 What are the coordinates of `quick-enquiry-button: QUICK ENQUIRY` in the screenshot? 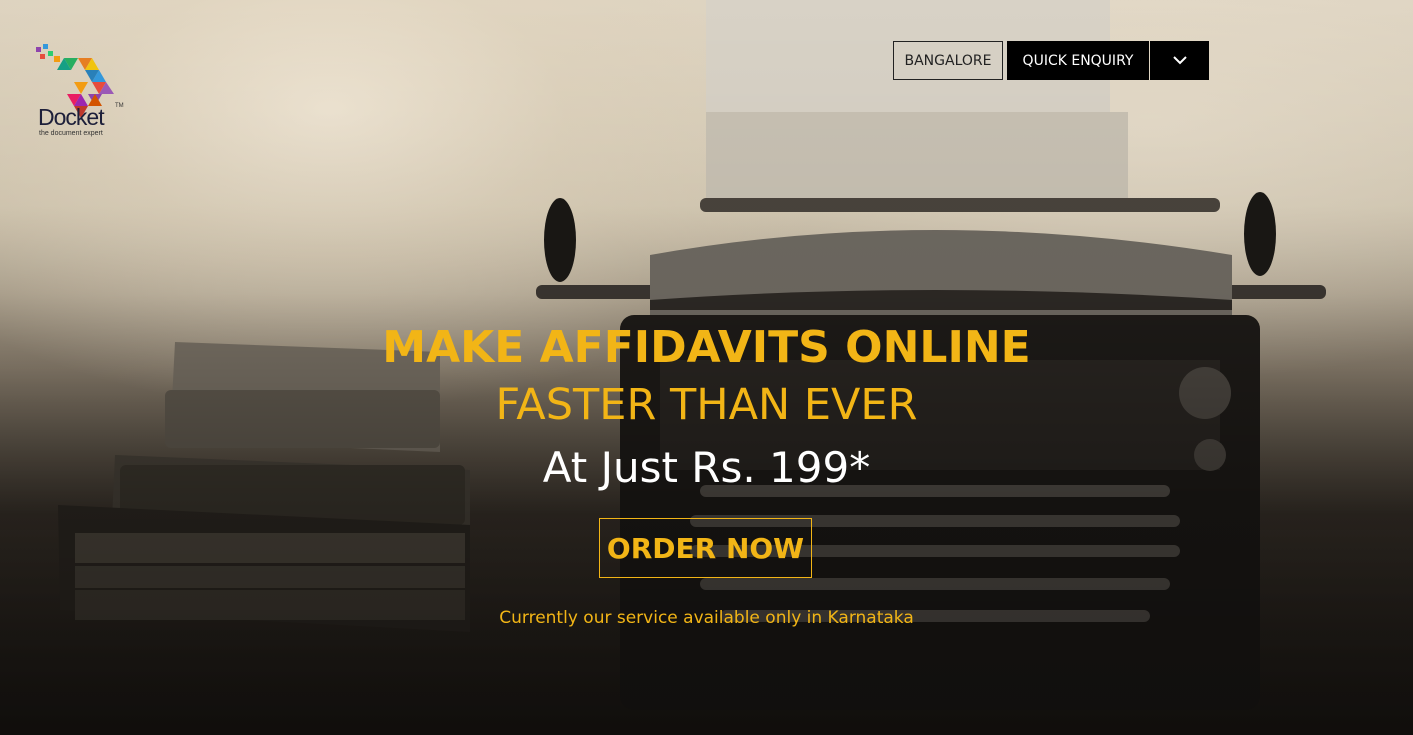 It's located at (1078, 60).